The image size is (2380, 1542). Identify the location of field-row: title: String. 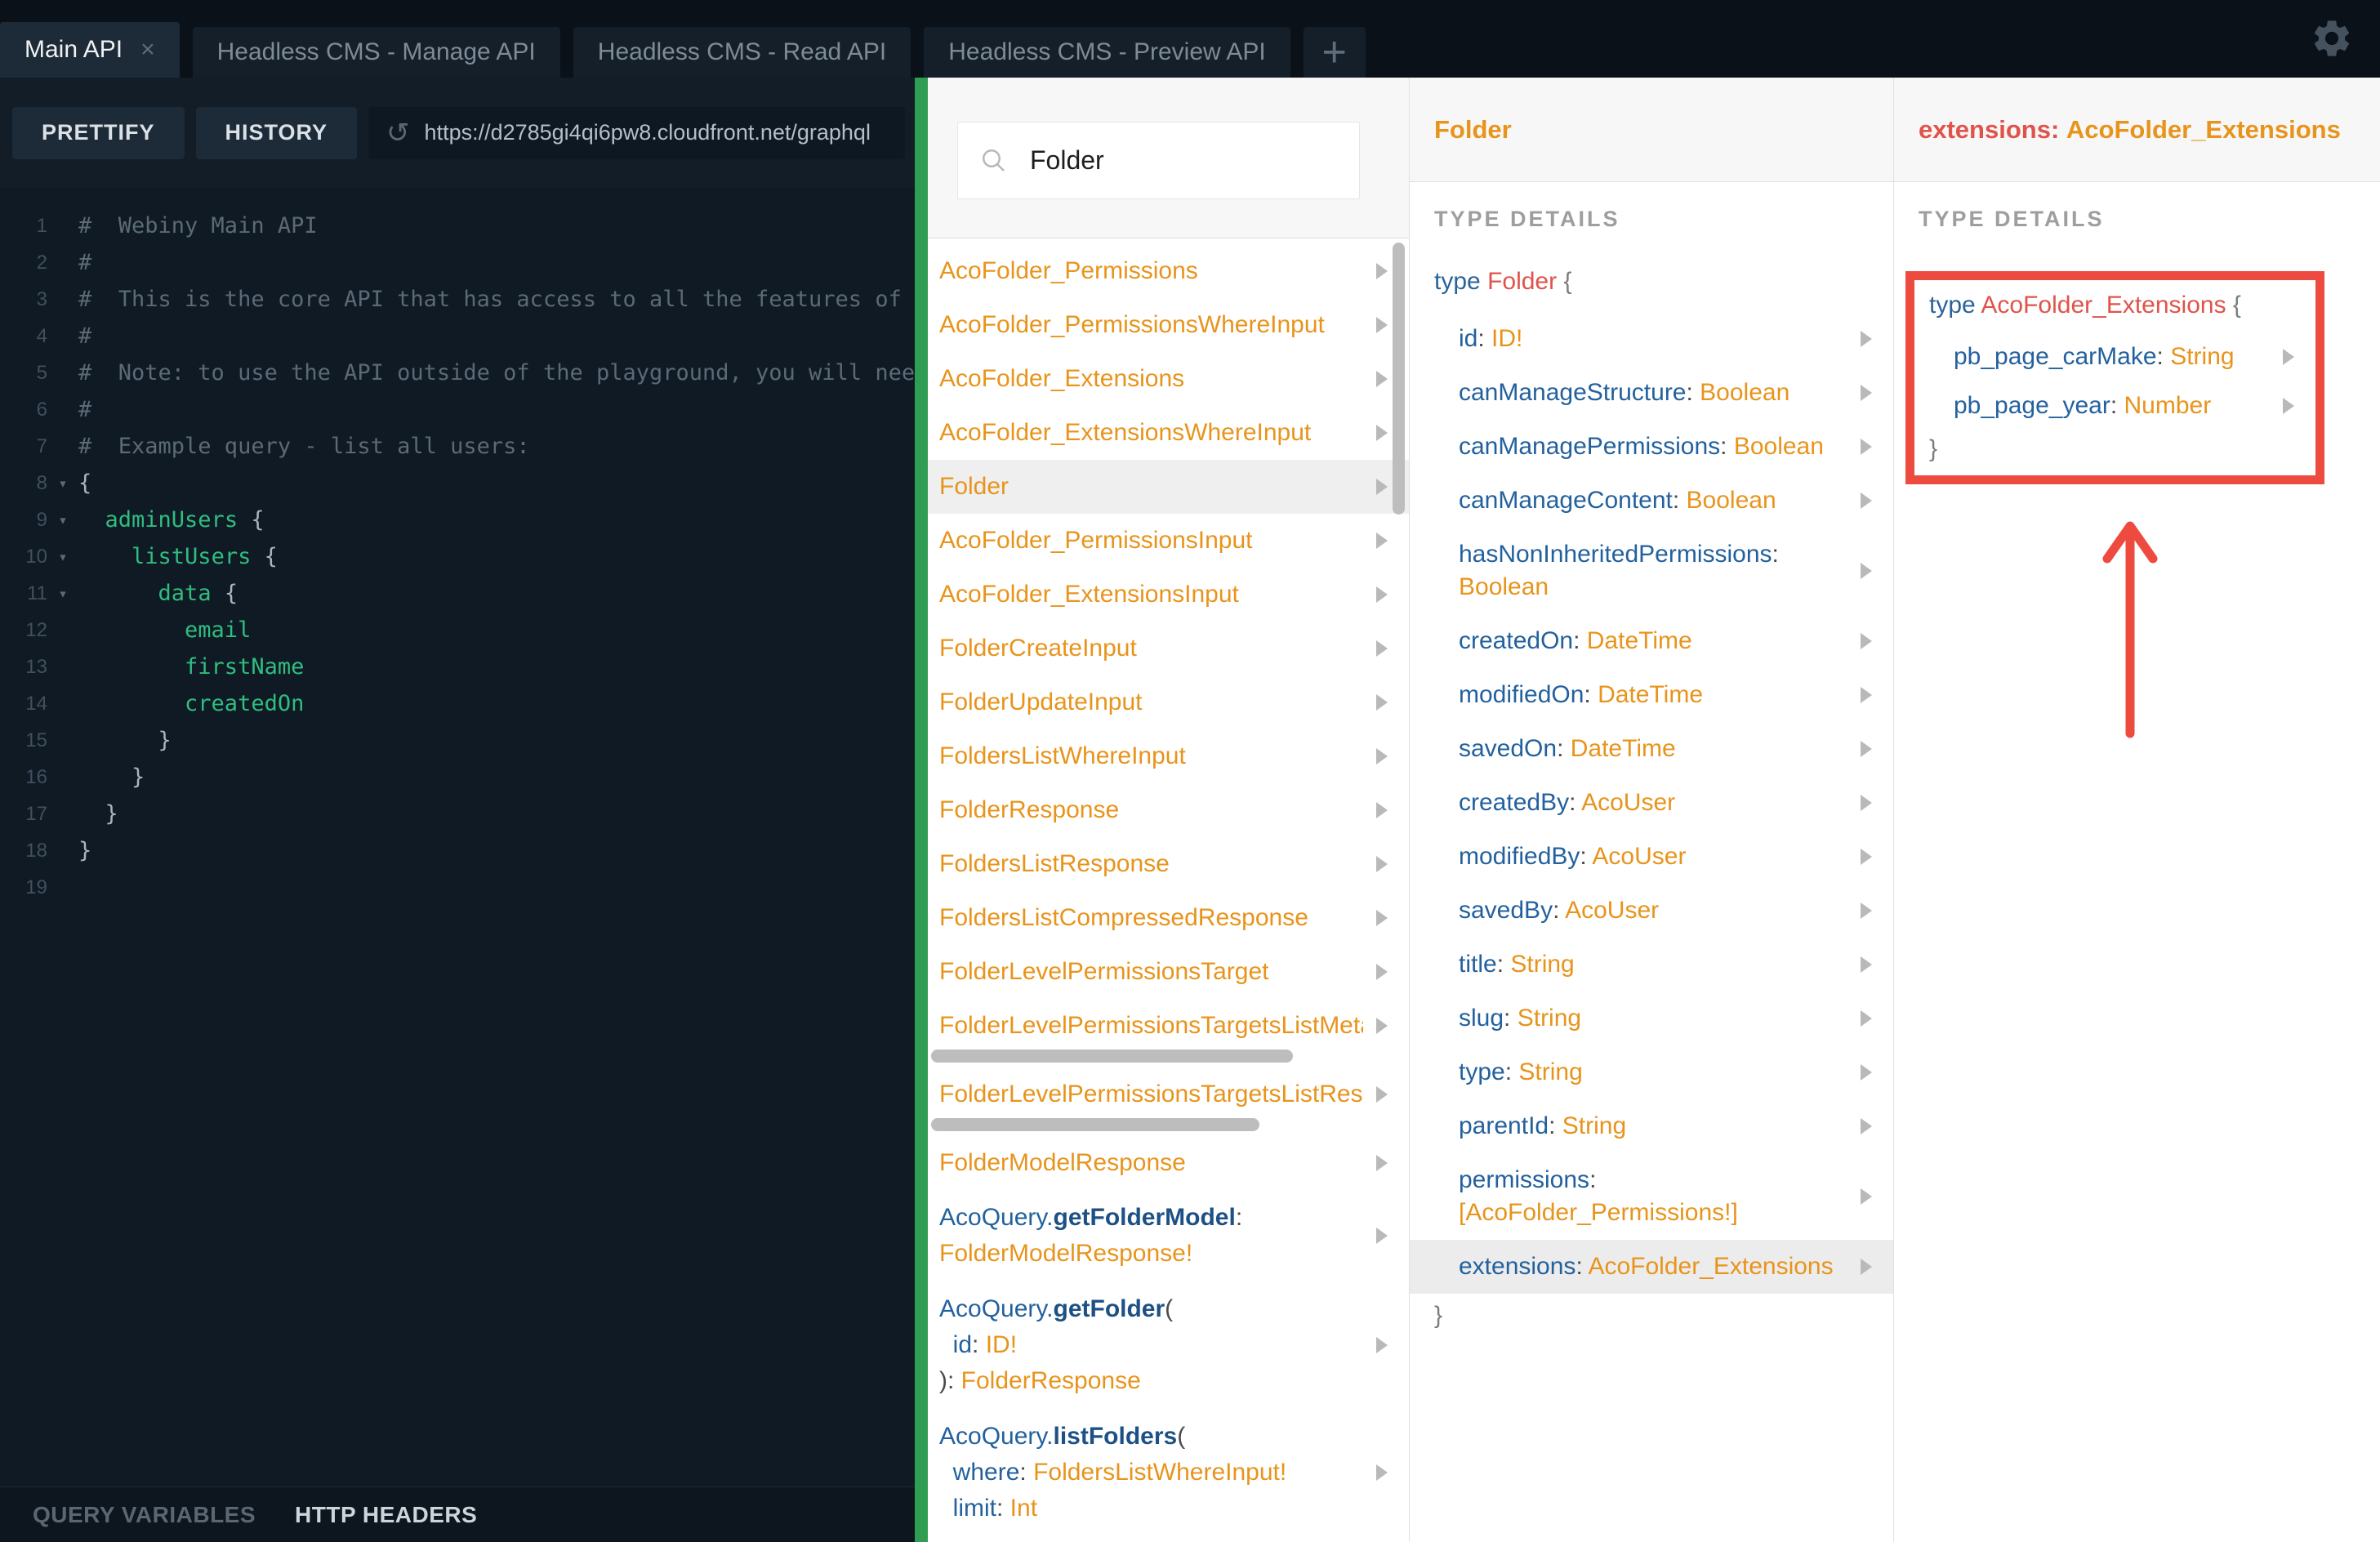
(1652, 965).